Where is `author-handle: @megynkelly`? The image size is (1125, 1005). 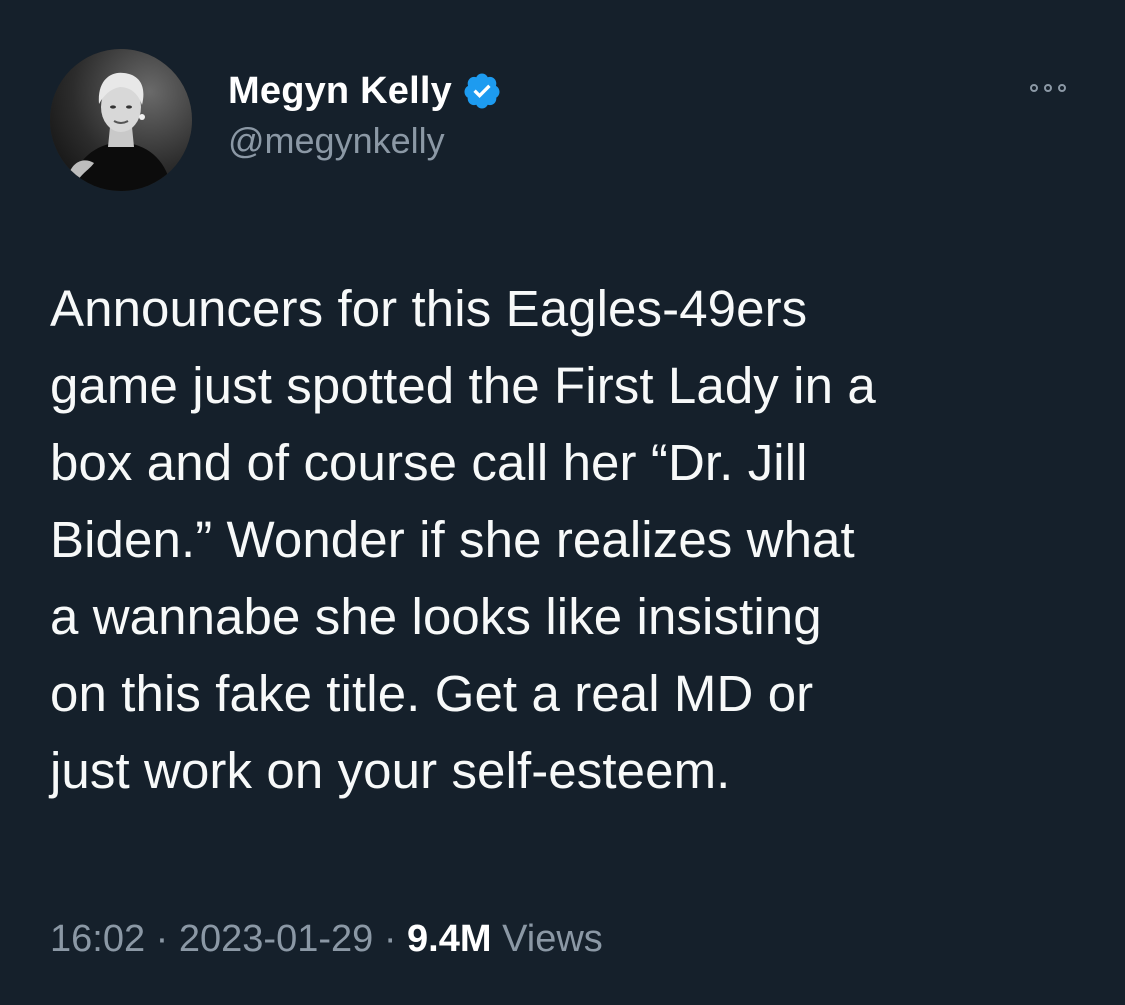 author-handle: @megynkelly is located at coordinates (336, 141).